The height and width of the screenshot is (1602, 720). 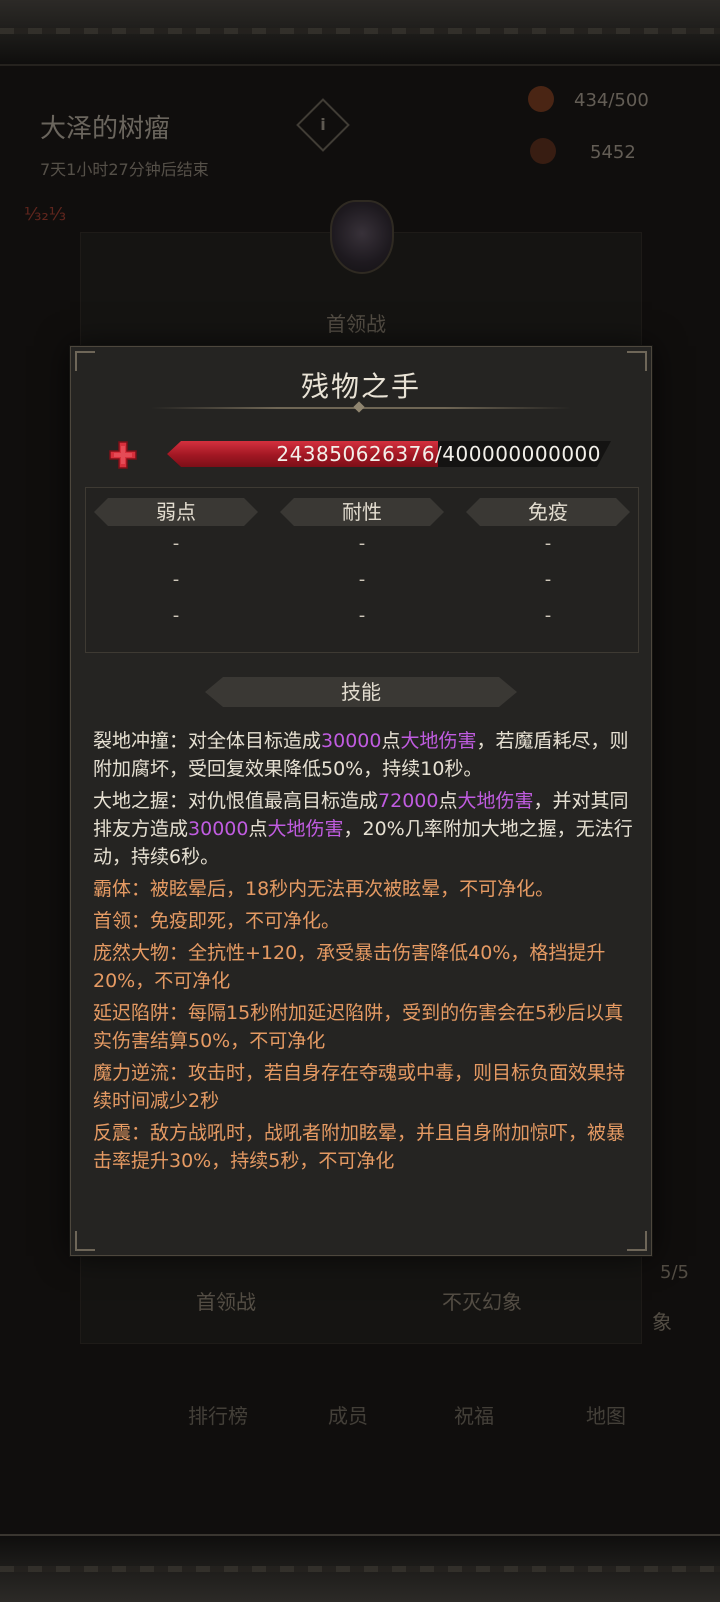 What do you see at coordinates (362, 237) in the screenshot?
I see `boss-crest-icon` at bounding box center [362, 237].